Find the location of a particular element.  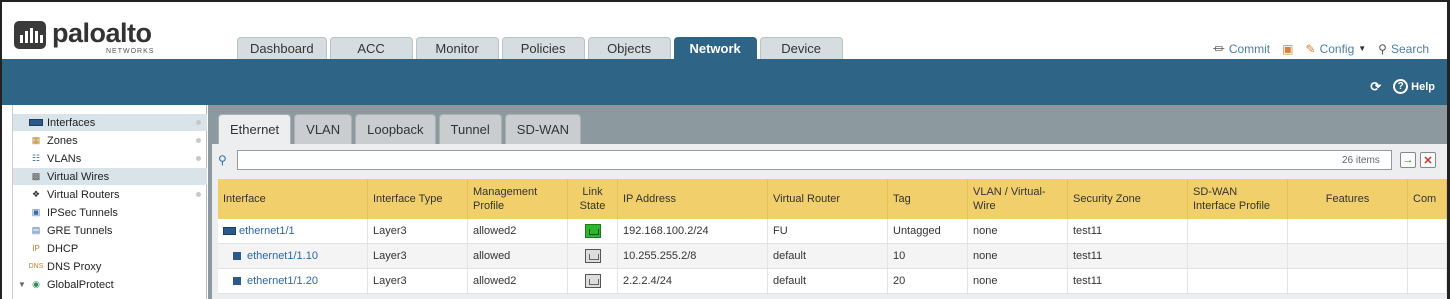

sidebar-item-globalprotect: ▼ ◉ GlobalProtect is located at coordinates (110, 284).